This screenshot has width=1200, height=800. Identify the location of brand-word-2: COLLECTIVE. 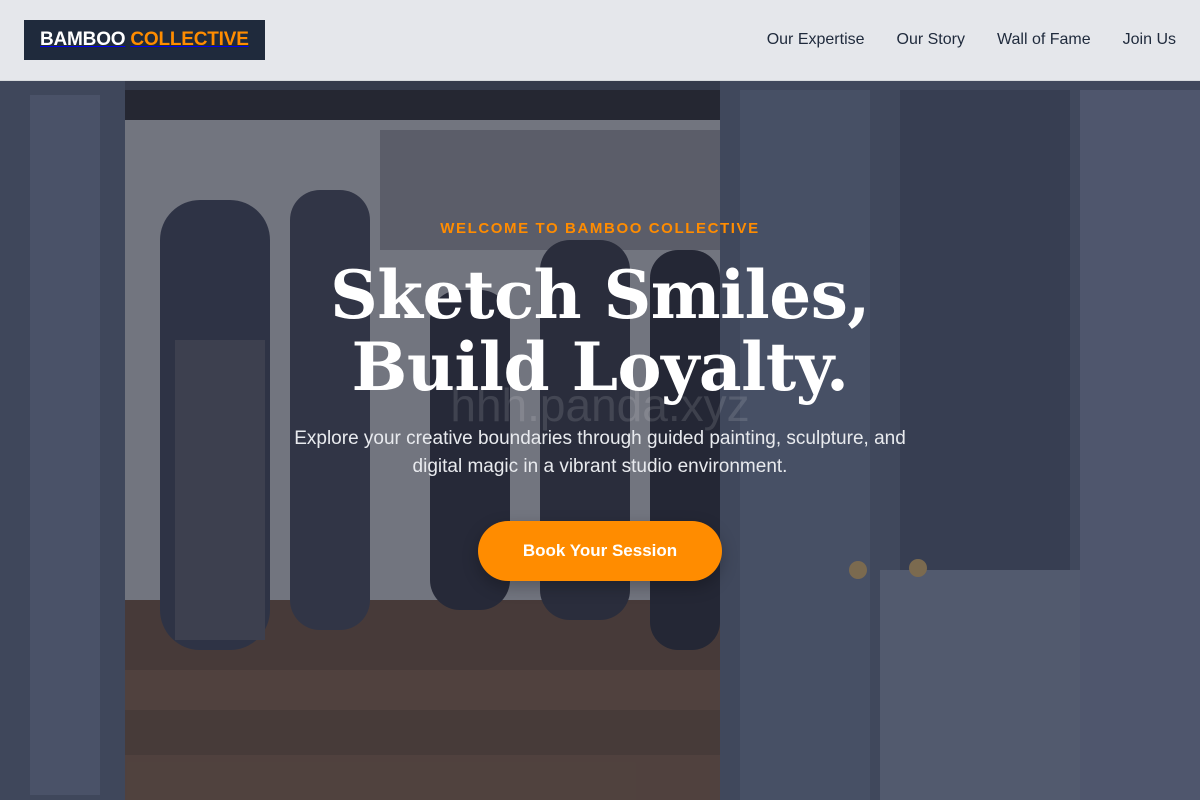
(189, 39).